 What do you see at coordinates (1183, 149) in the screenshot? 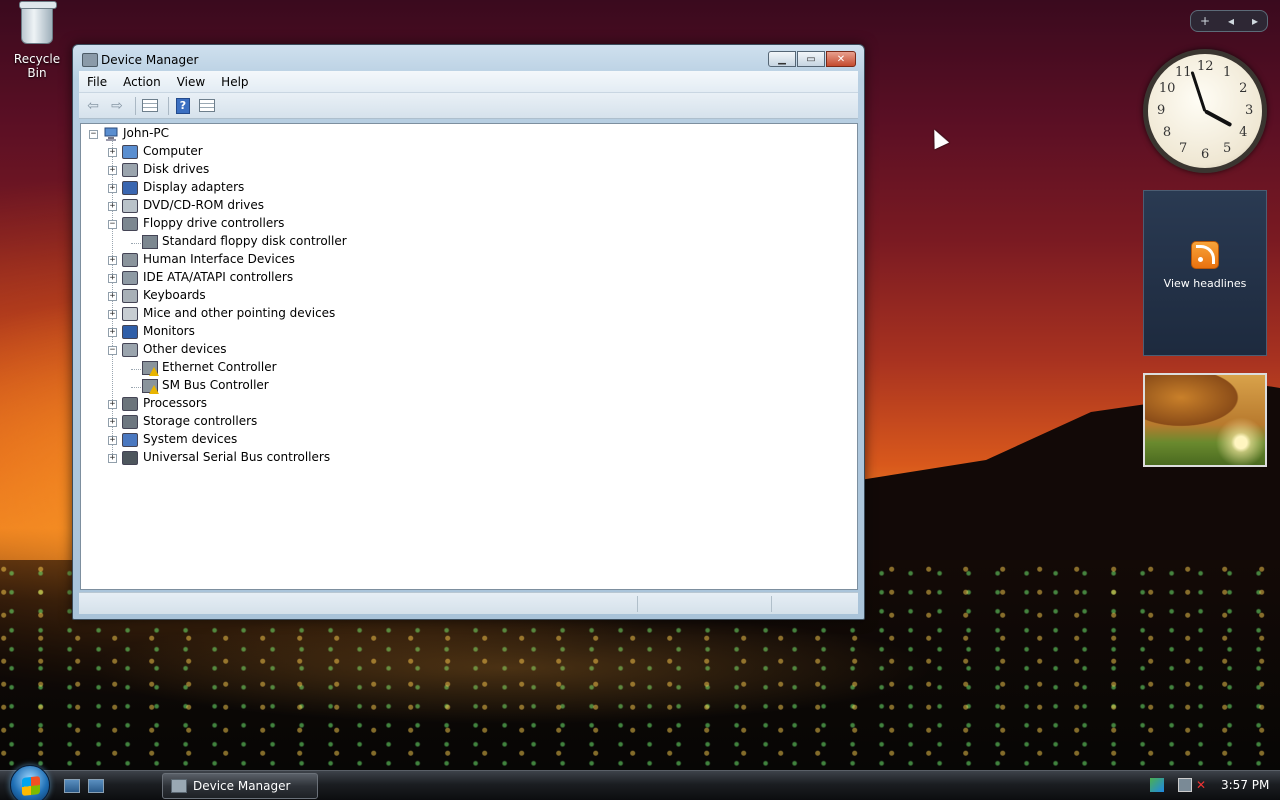
I see `clock-number: 7` at bounding box center [1183, 149].